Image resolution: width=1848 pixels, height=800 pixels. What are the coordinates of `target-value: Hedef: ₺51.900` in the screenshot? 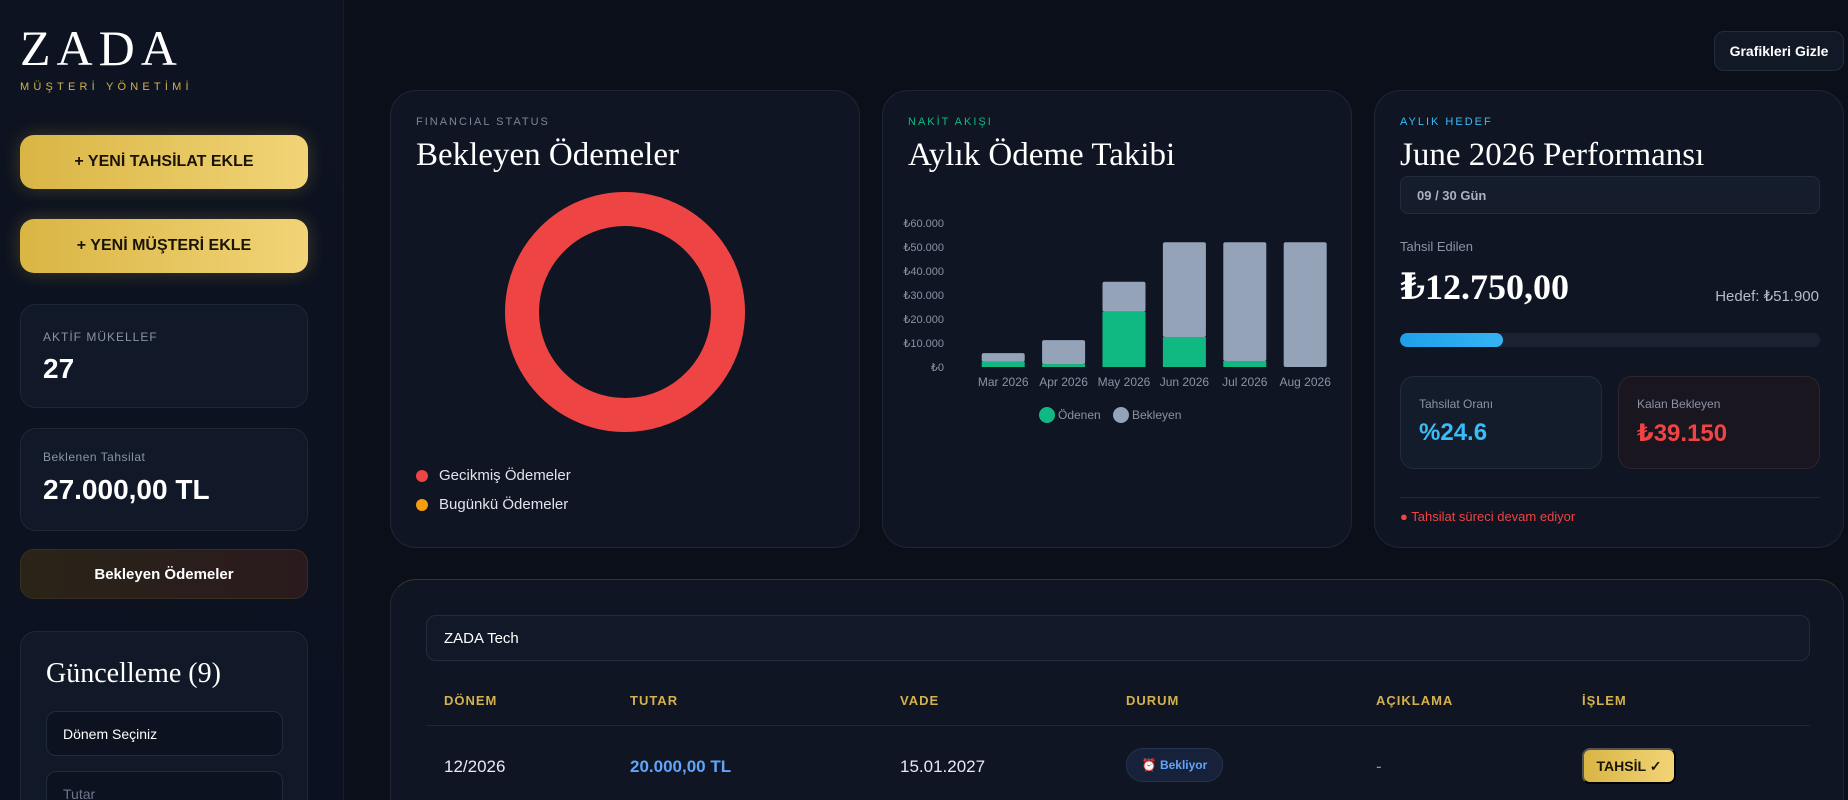 It's located at (1767, 296).